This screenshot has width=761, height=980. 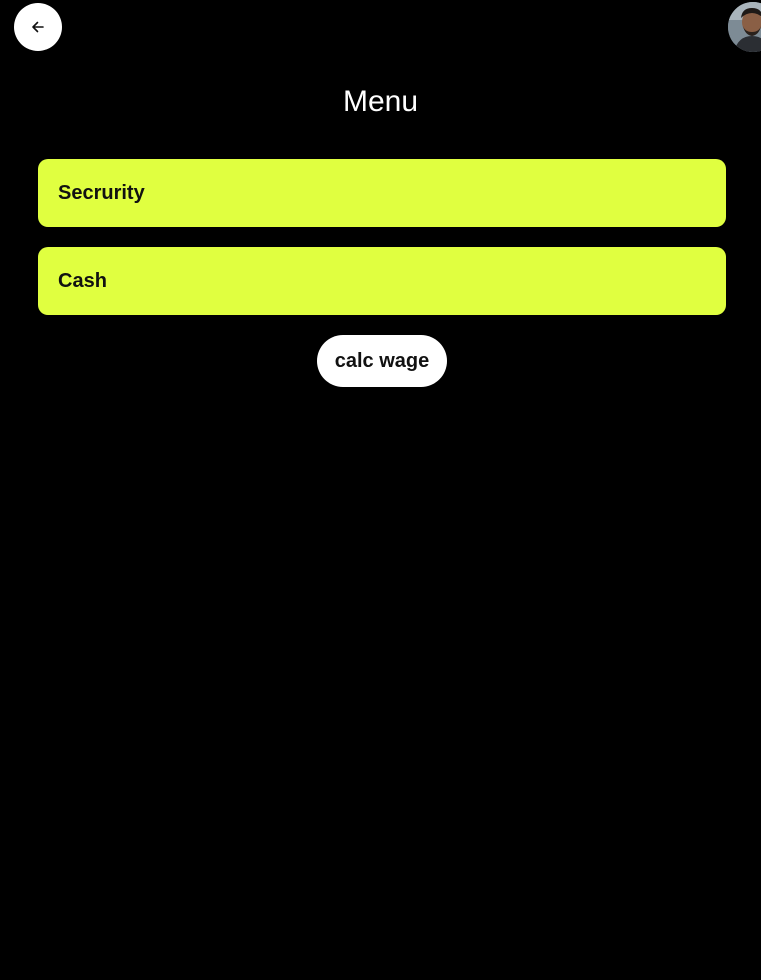 What do you see at coordinates (382, 361) in the screenshot?
I see `calc-wage-button: calc wage` at bounding box center [382, 361].